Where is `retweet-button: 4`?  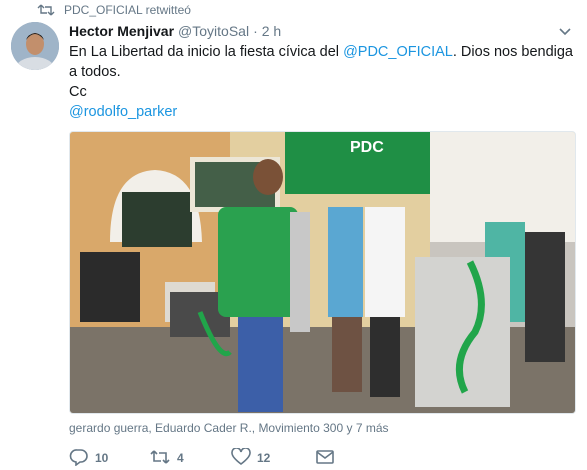 retweet-button: 4 is located at coordinates (190, 458).